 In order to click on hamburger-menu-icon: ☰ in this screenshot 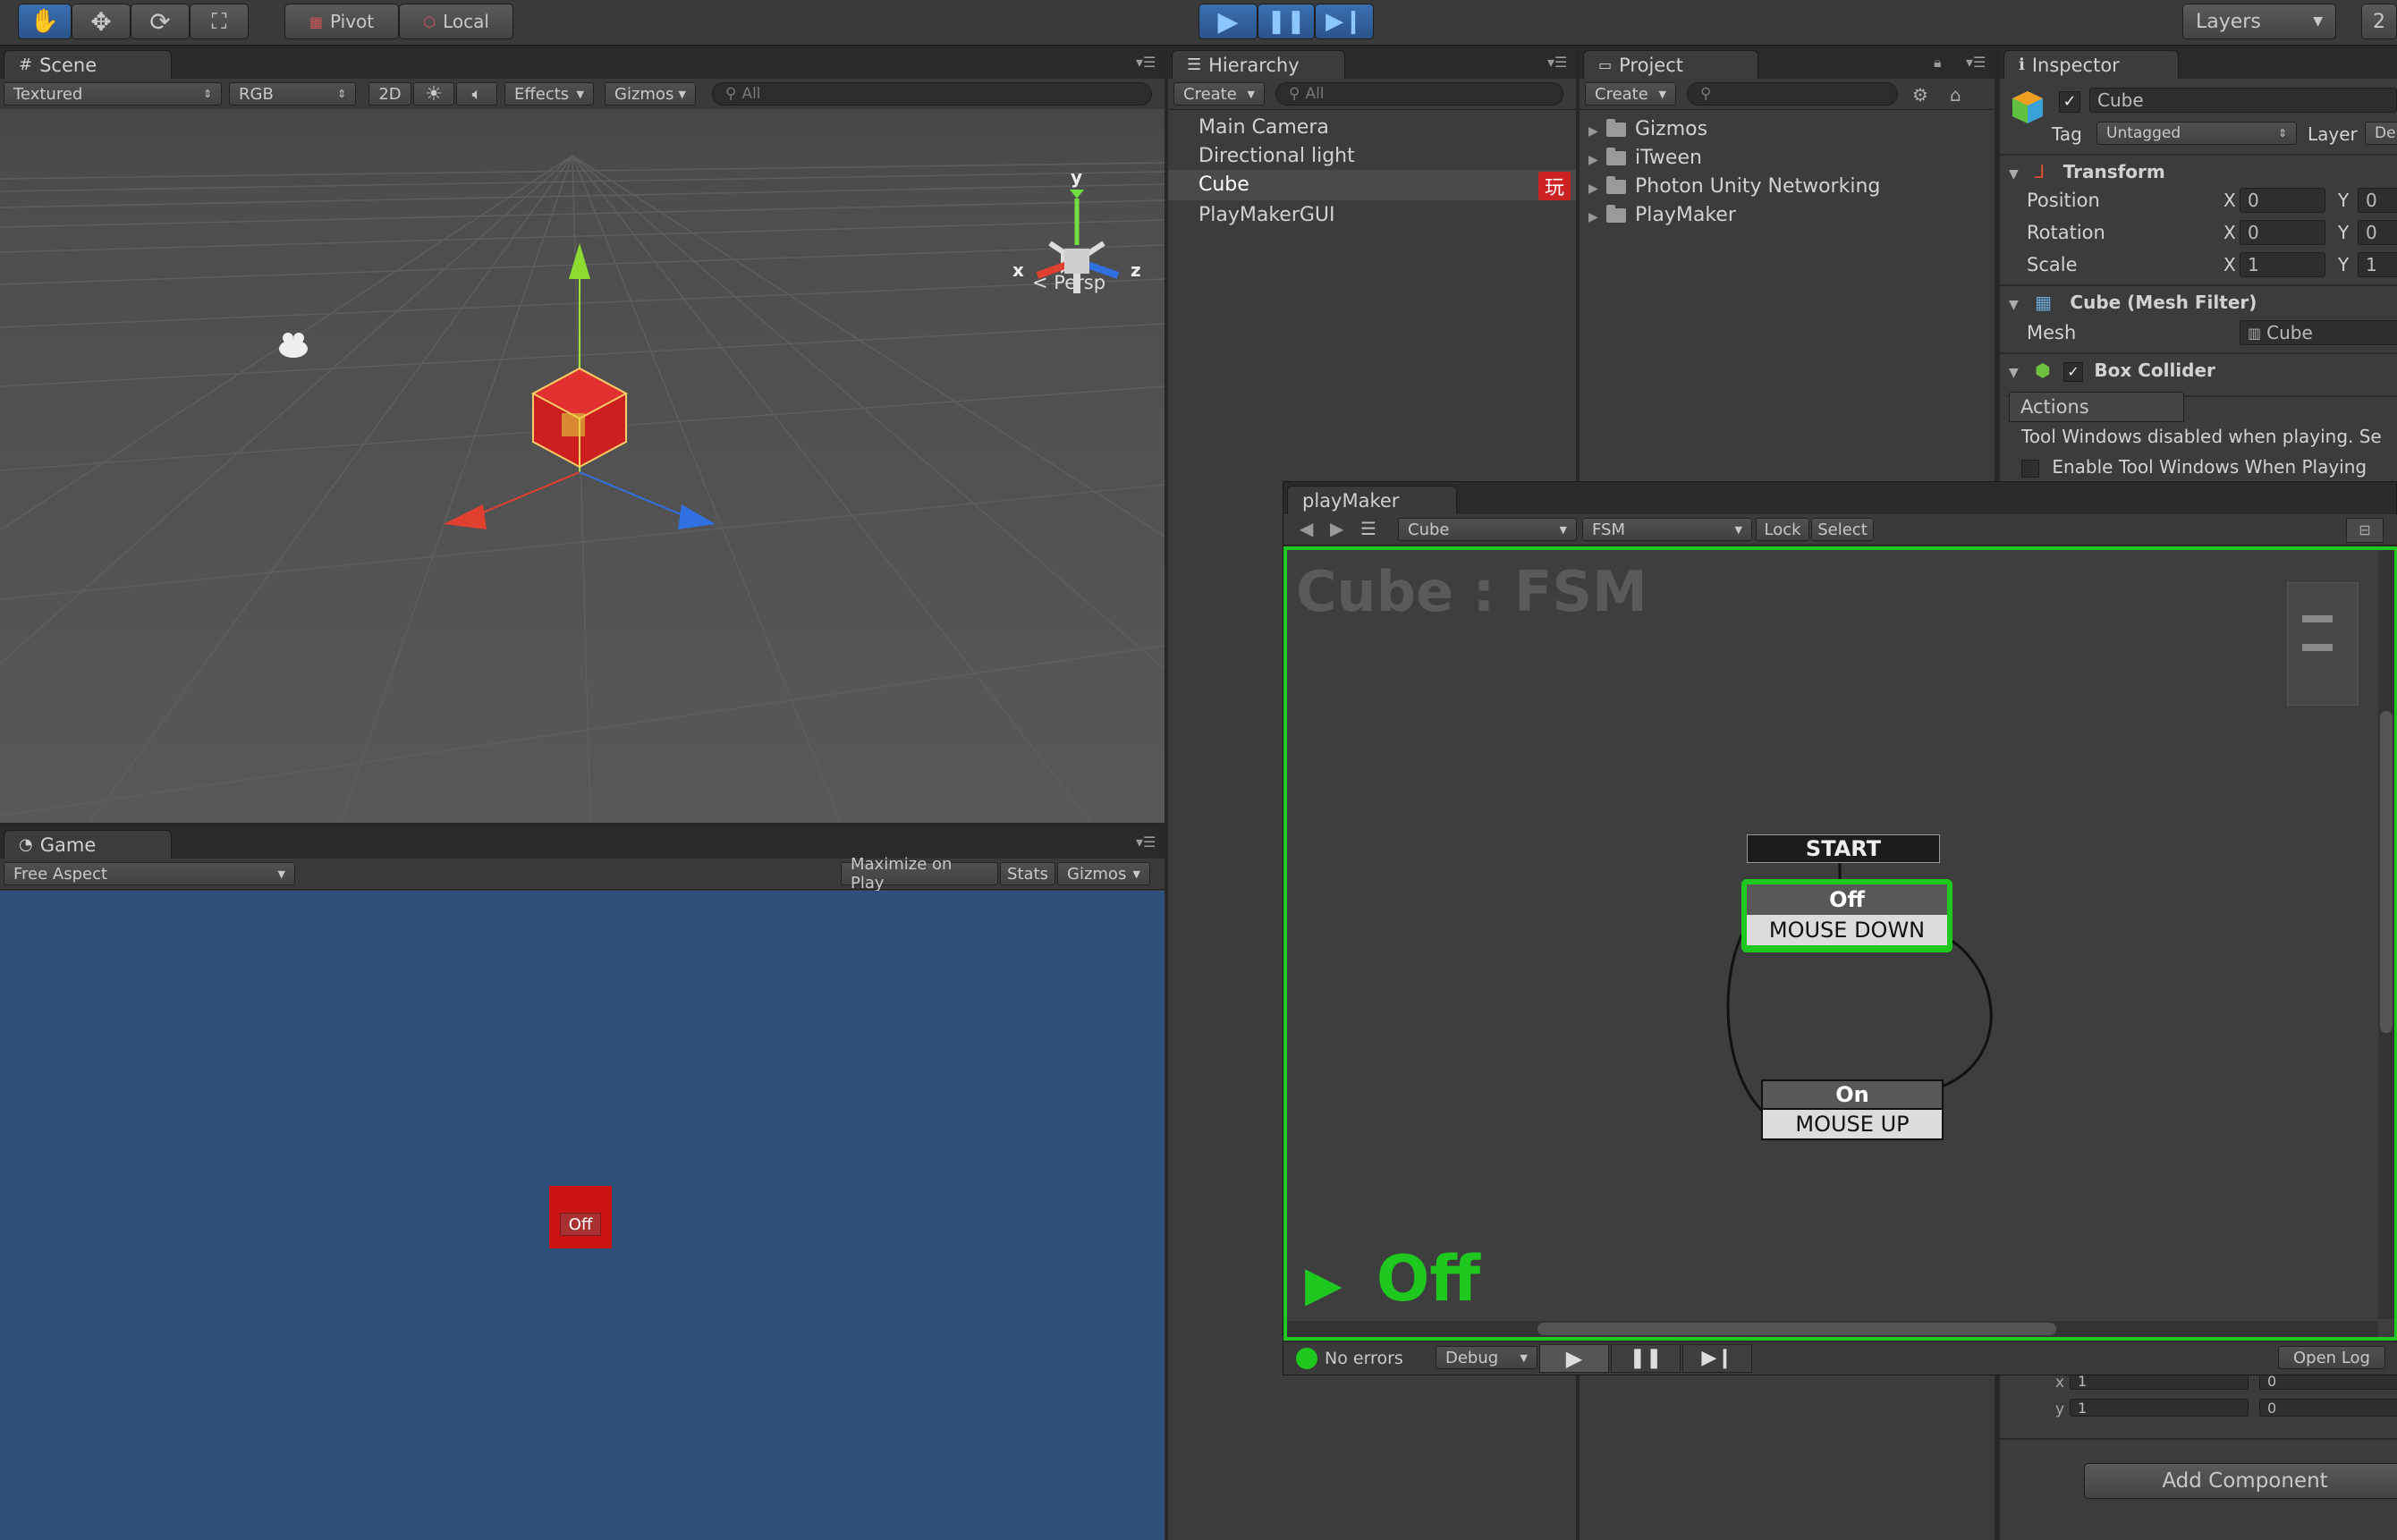, I will do `click(1368, 528)`.